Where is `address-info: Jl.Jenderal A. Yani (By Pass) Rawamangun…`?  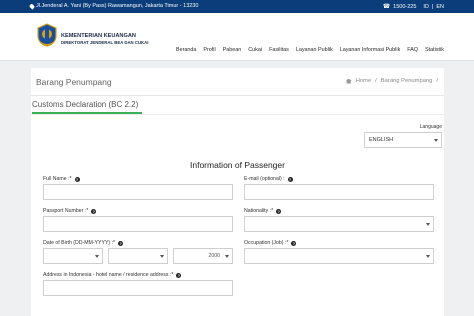 address-info: Jl.Jenderal A. Yani (By Pass) Rawamangun… is located at coordinates (113, 6).